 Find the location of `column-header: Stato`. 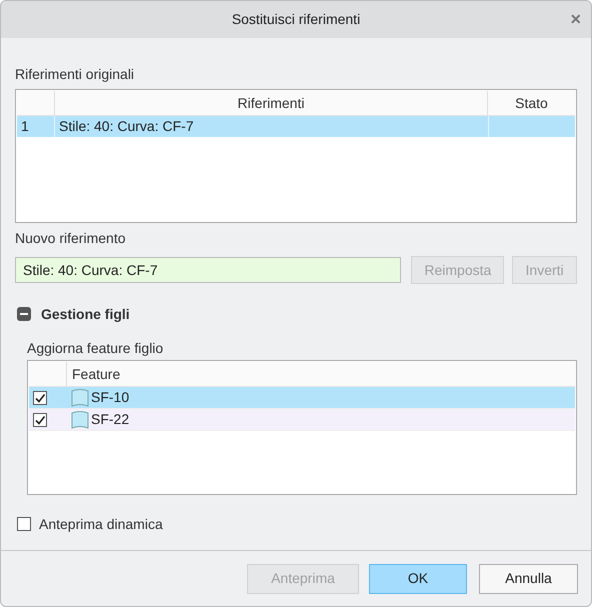

column-header: Stato is located at coordinates (531, 103).